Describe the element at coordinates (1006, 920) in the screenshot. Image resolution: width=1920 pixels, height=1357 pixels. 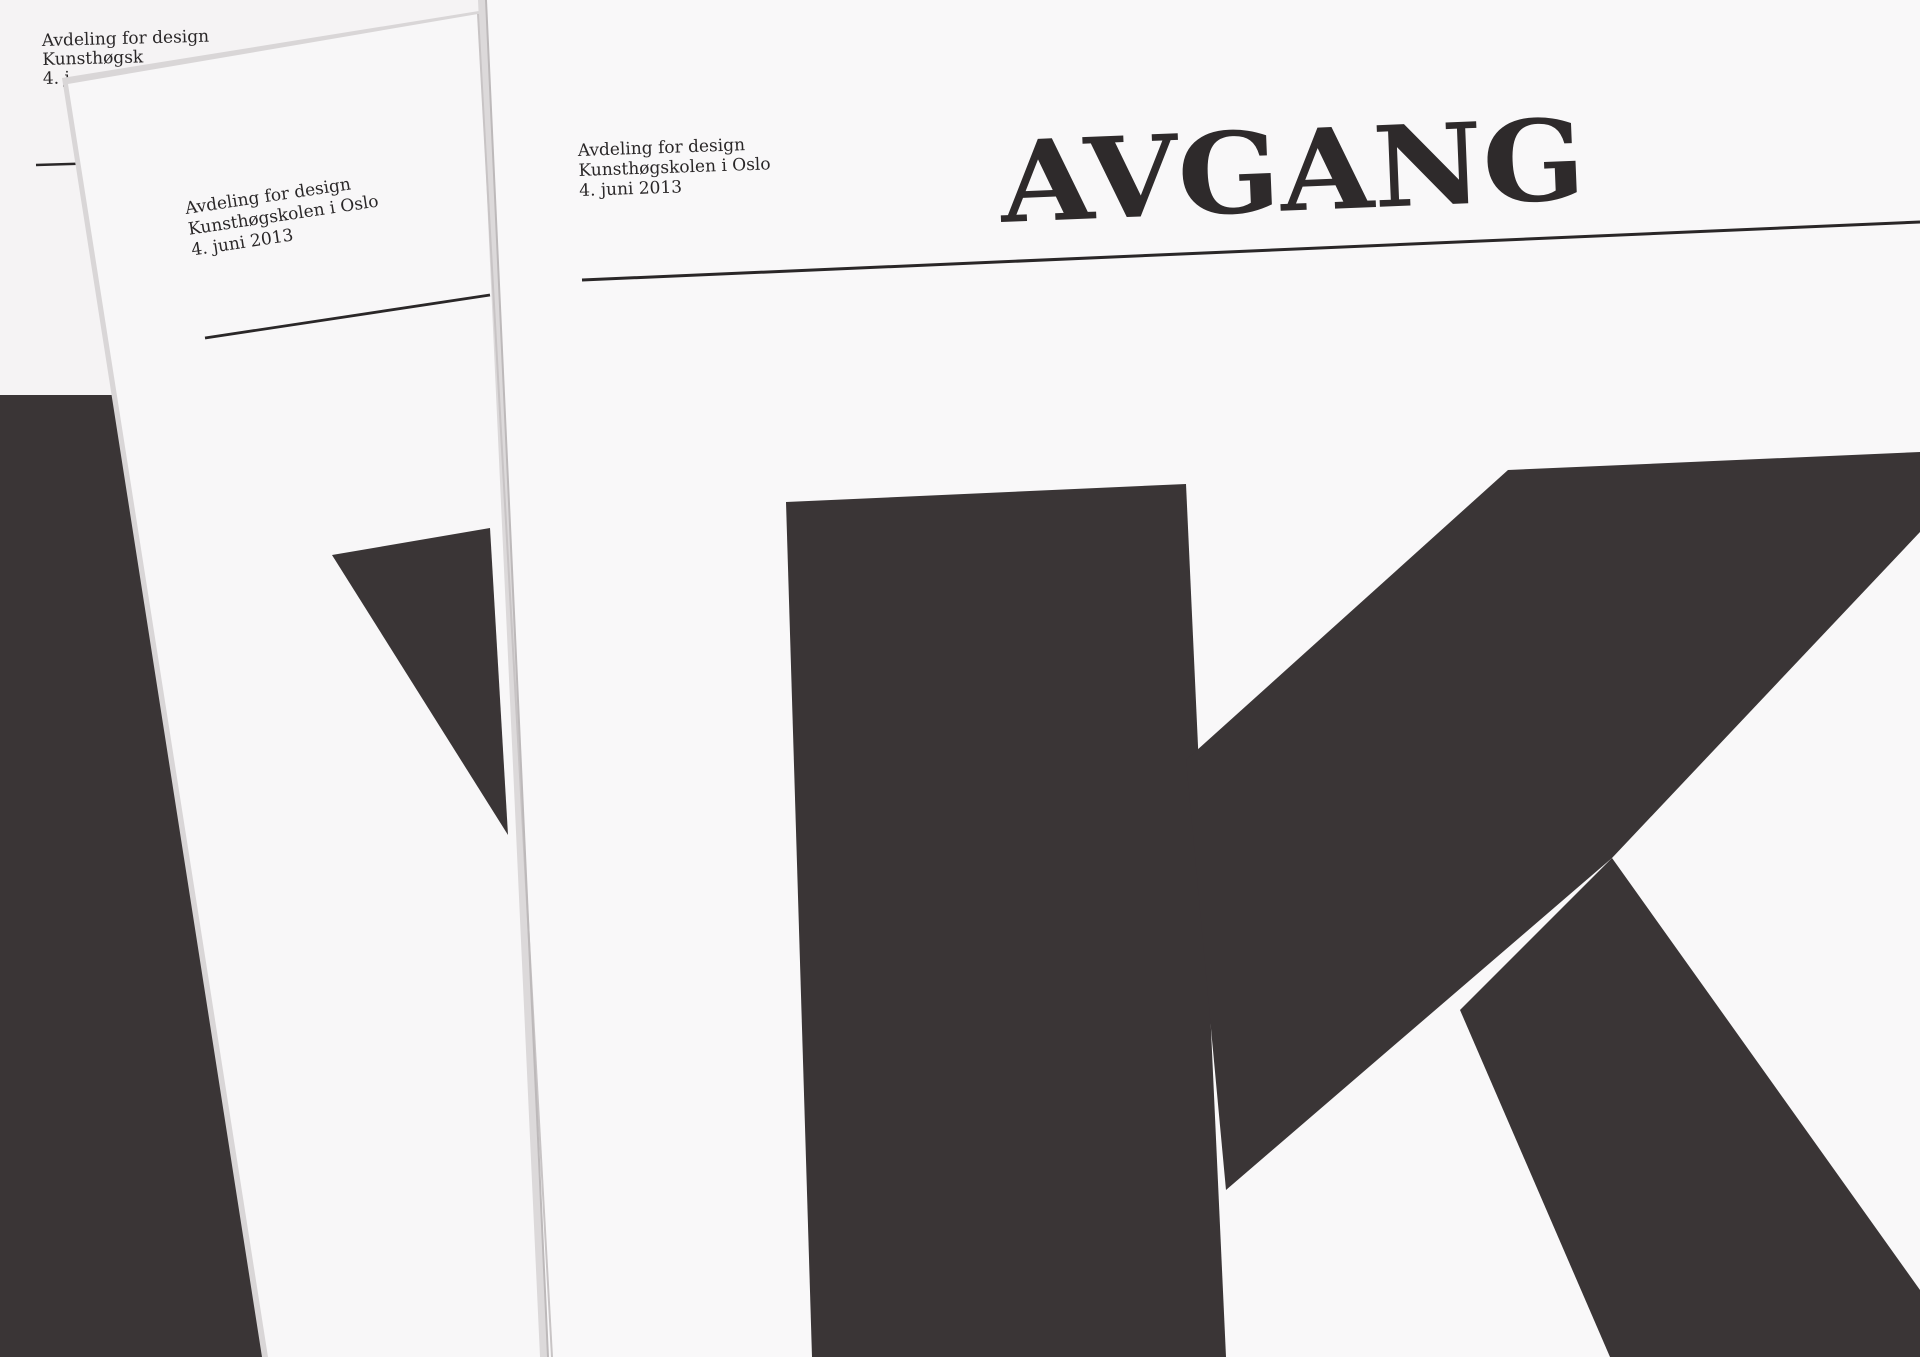
I see `large-letter-k-stem` at that location.